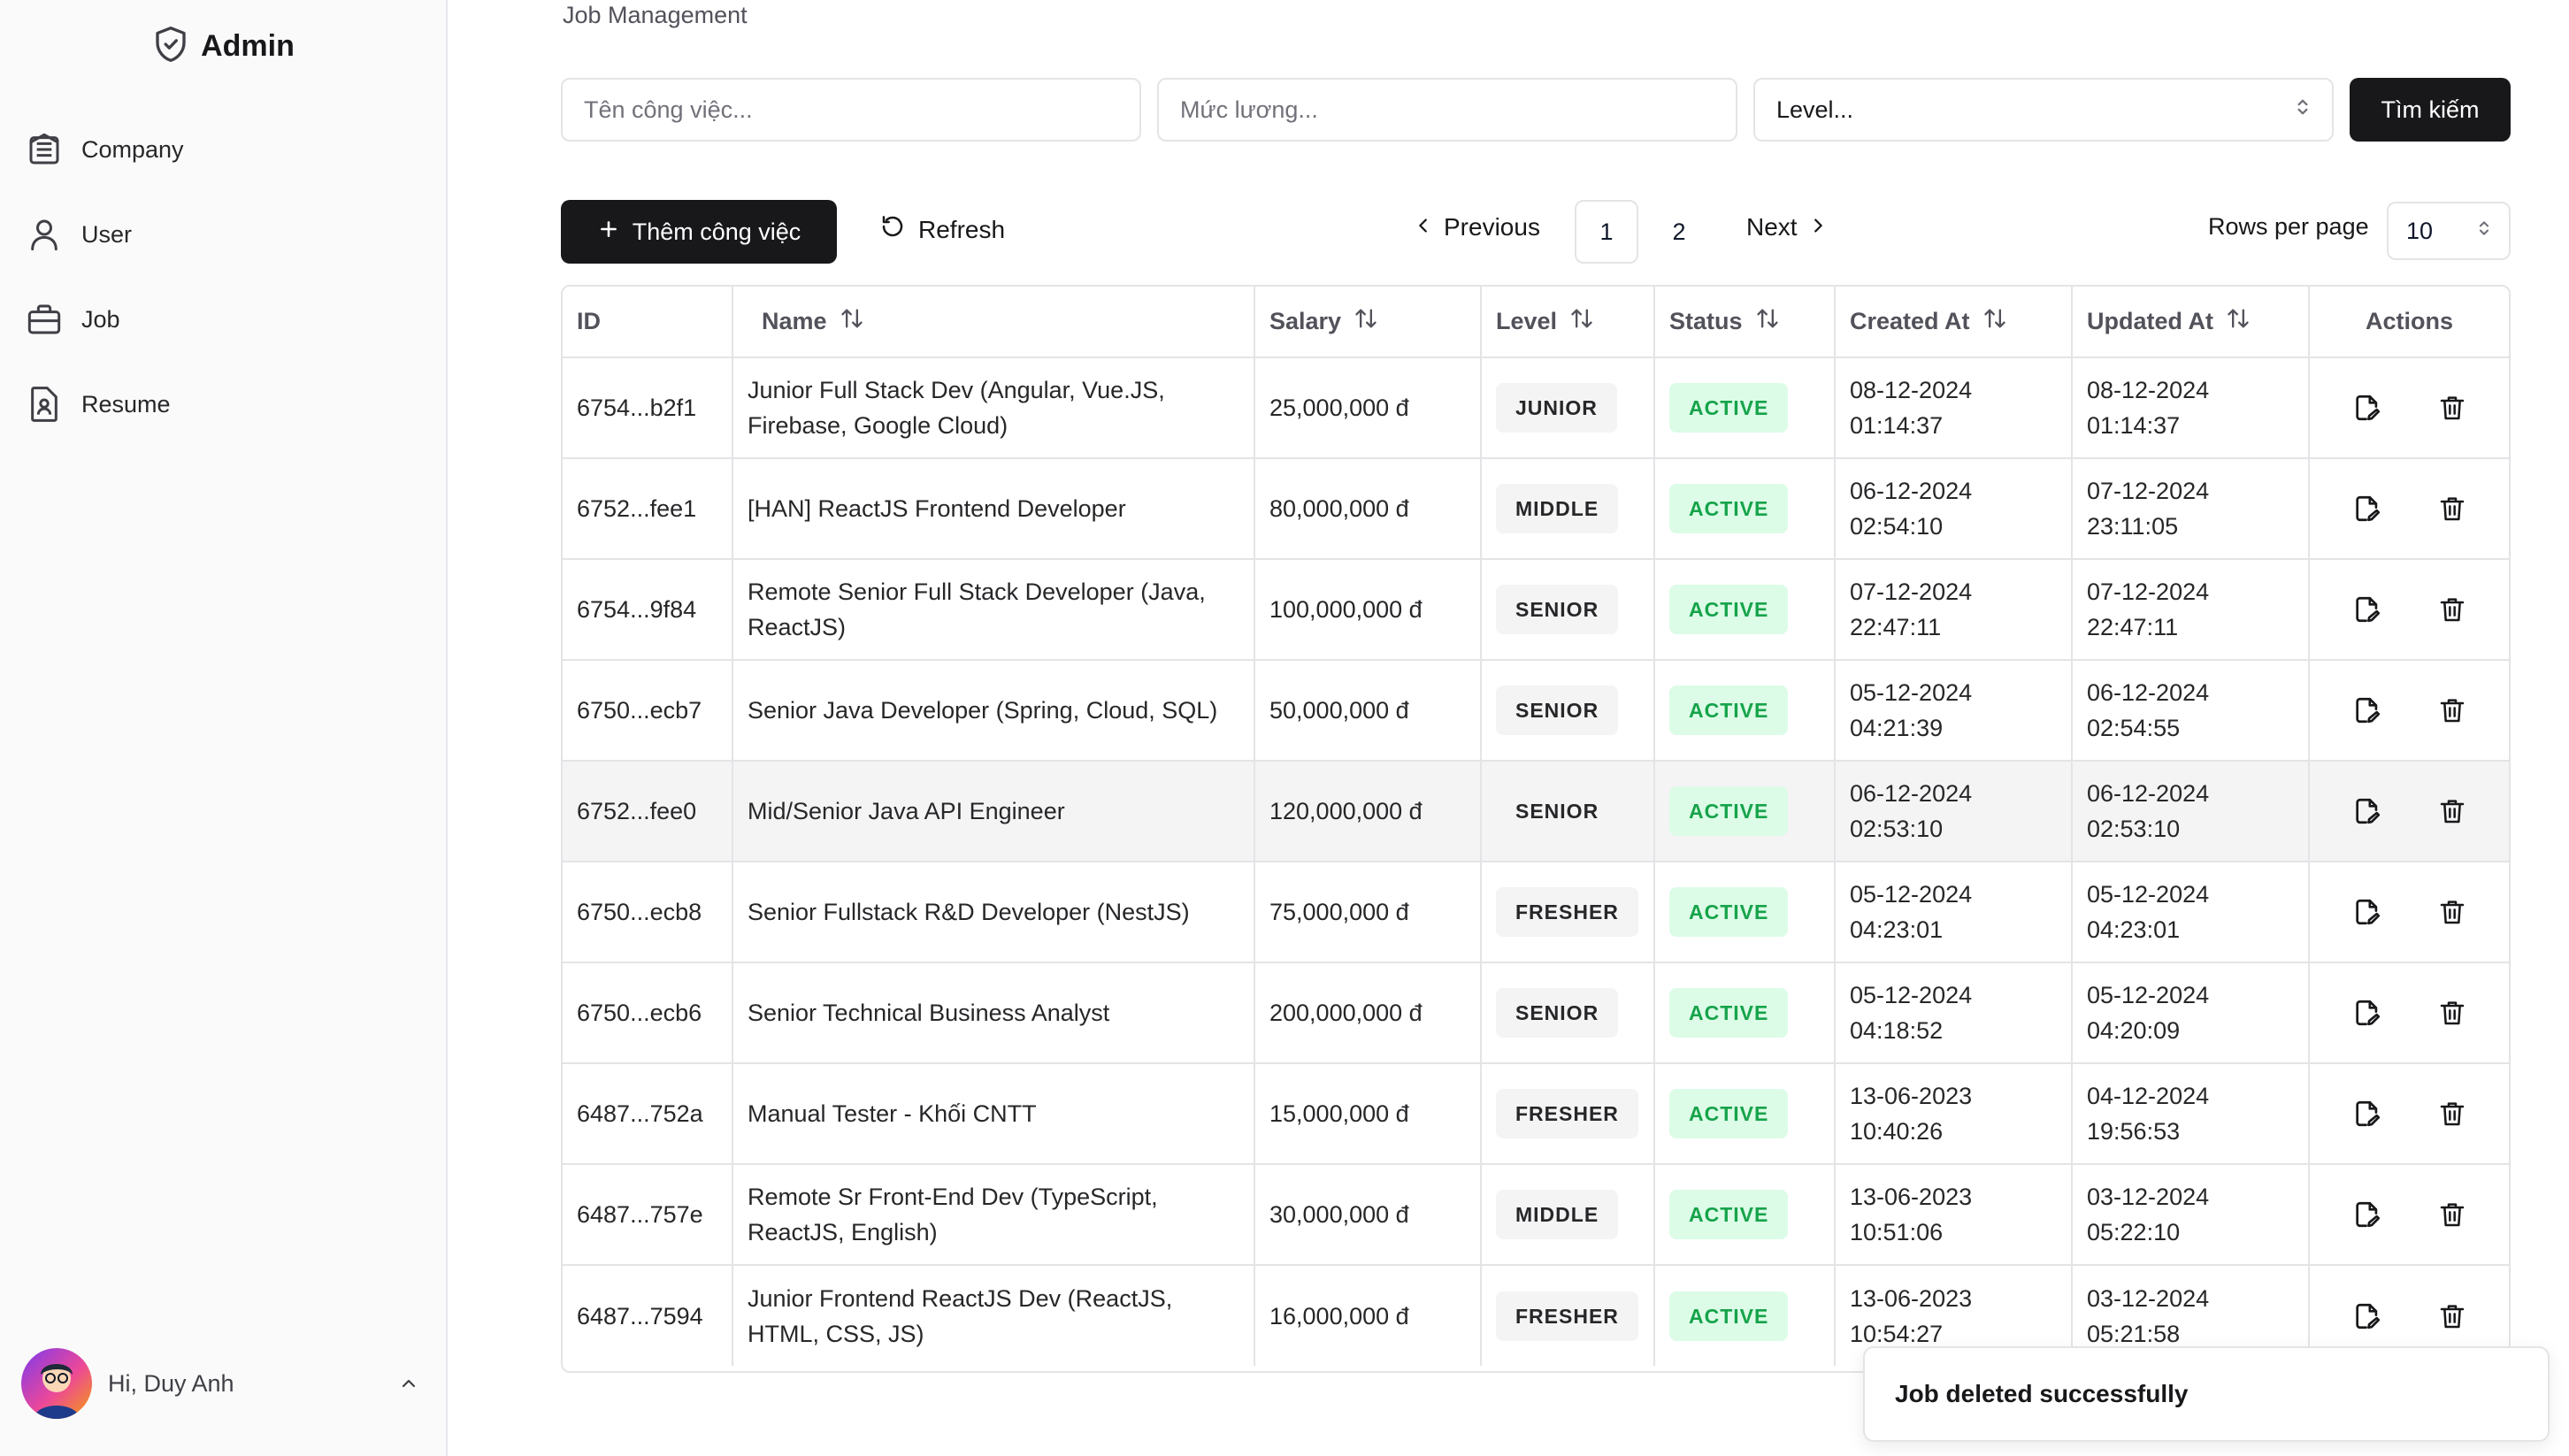  What do you see at coordinates (1367, 408) in the screenshot?
I see `cell-salary: 25,000,000 đ` at bounding box center [1367, 408].